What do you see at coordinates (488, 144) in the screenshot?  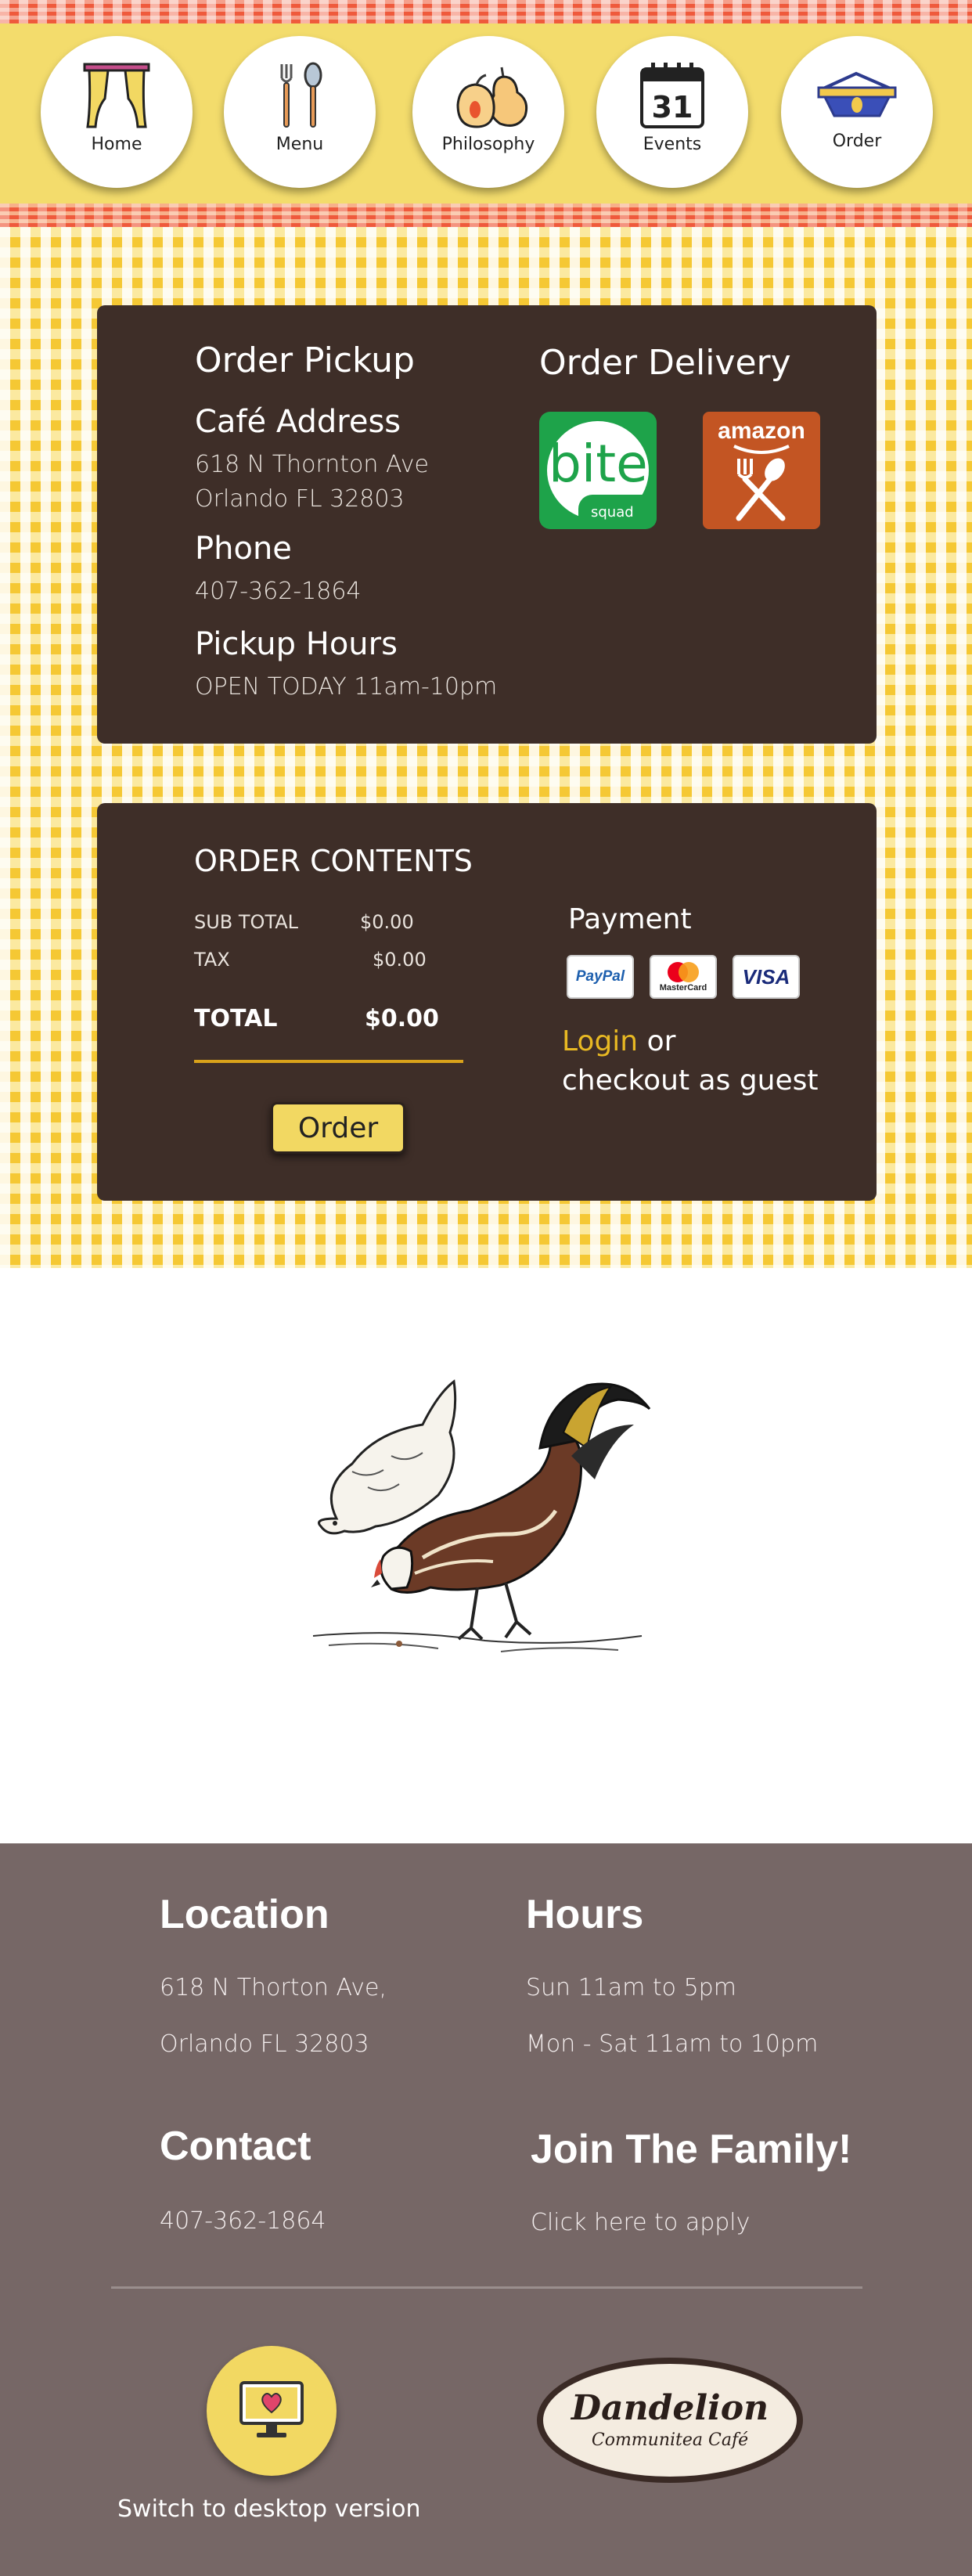 I see `nav-philosophy-label: Philosophy` at bounding box center [488, 144].